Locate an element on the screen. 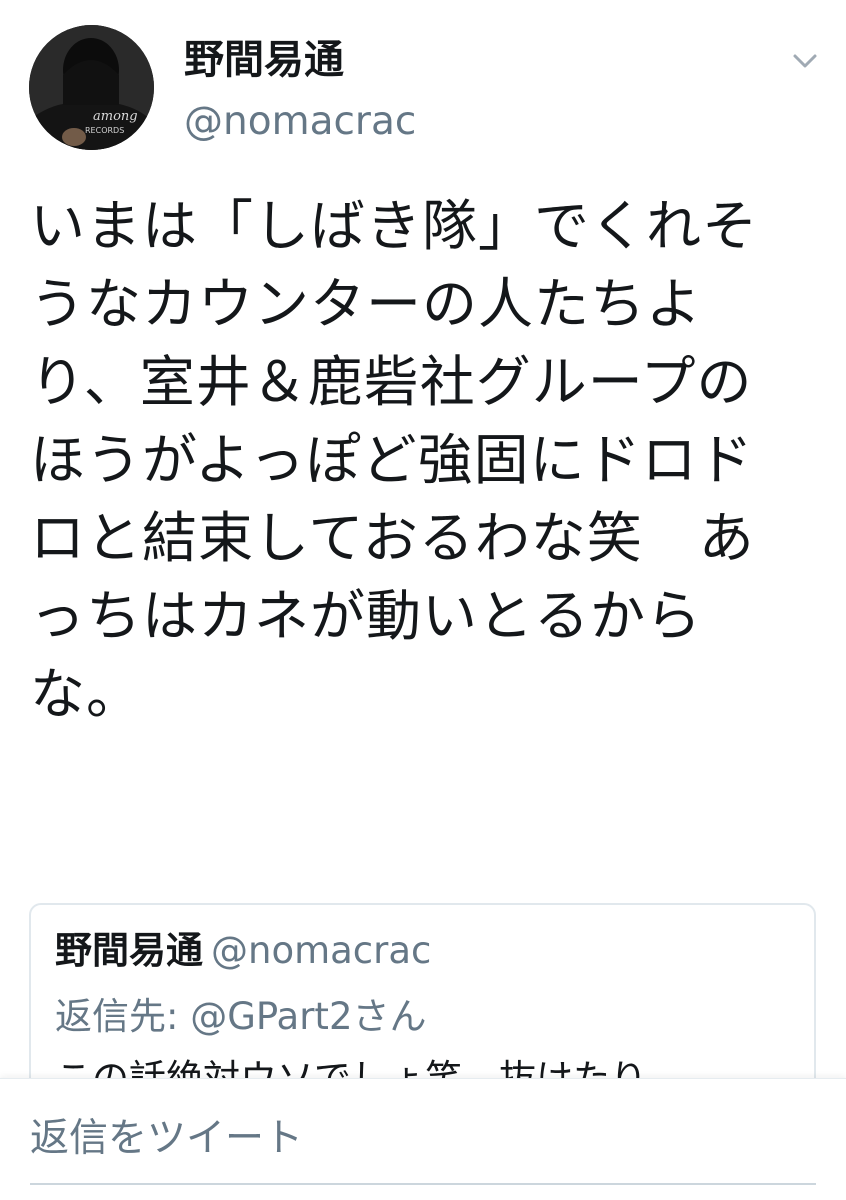 This screenshot has width=846, height=1200. avatar-shirt-text-2: RECORDS is located at coordinates (104, 130).